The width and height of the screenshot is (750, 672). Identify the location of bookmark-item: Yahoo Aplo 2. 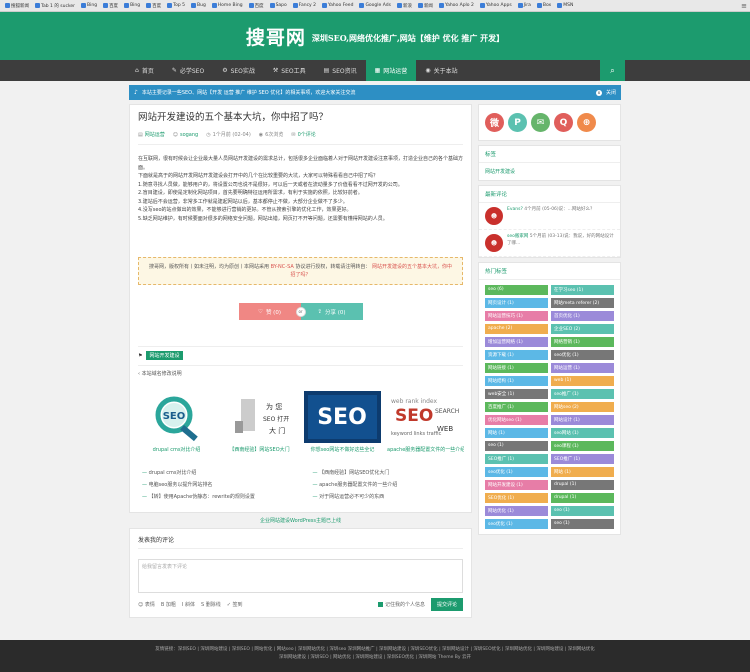
(456, 5).